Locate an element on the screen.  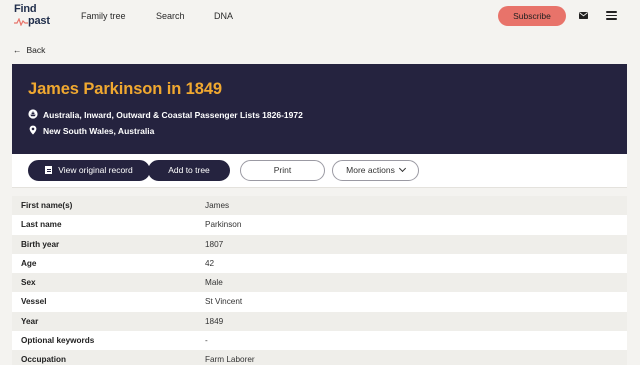
table-row: Vessel St Vincent is located at coordinates (319, 302).